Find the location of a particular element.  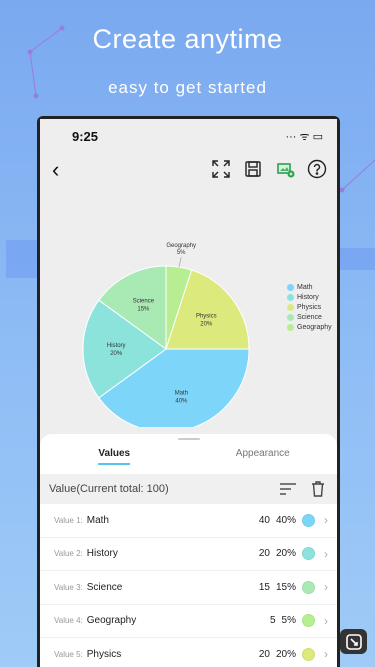

pie-percent-label: 40% is located at coordinates (181, 401).